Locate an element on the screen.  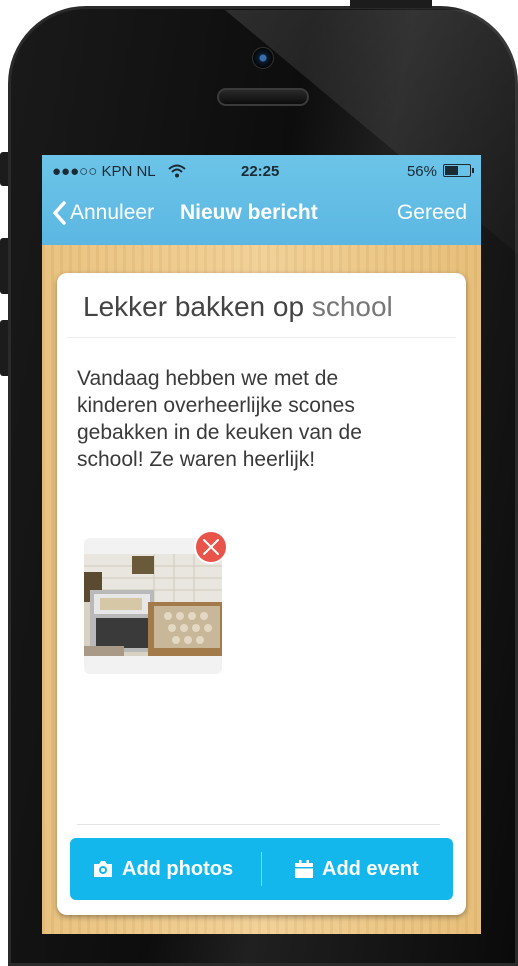
camera-icon is located at coordinates (103, 869).